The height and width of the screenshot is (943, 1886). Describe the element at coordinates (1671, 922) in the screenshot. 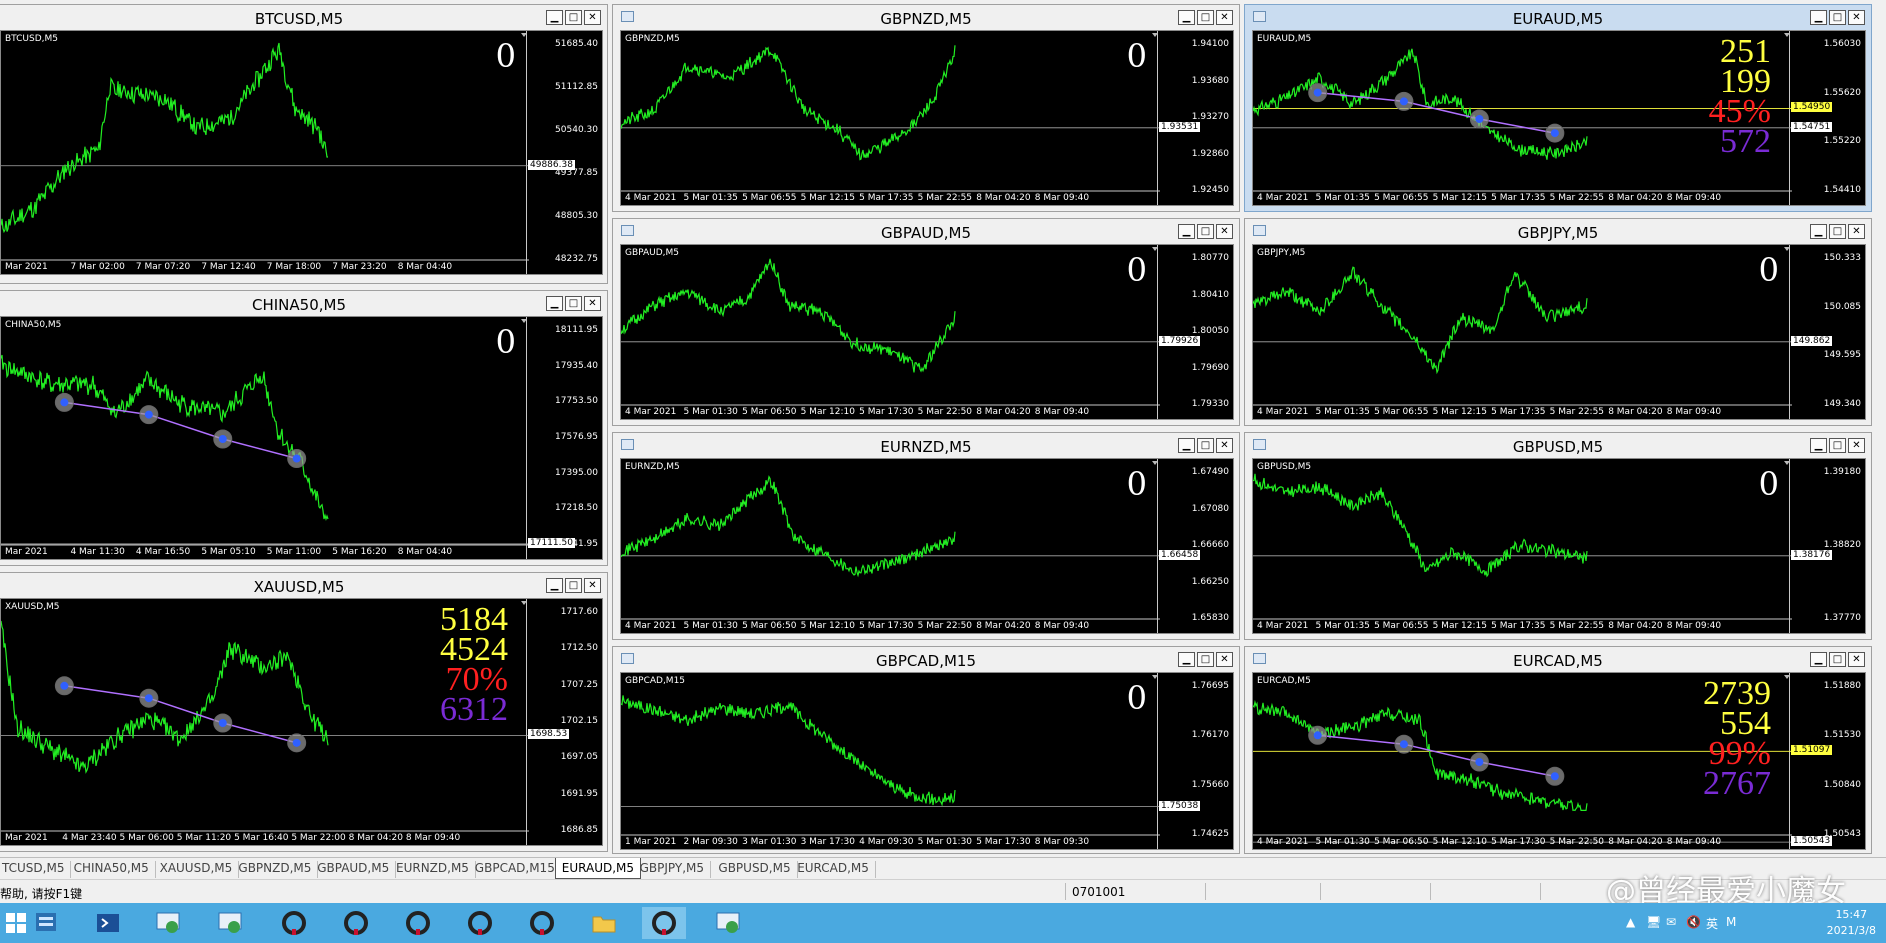

I see `tray-icon: ✉` at that location.